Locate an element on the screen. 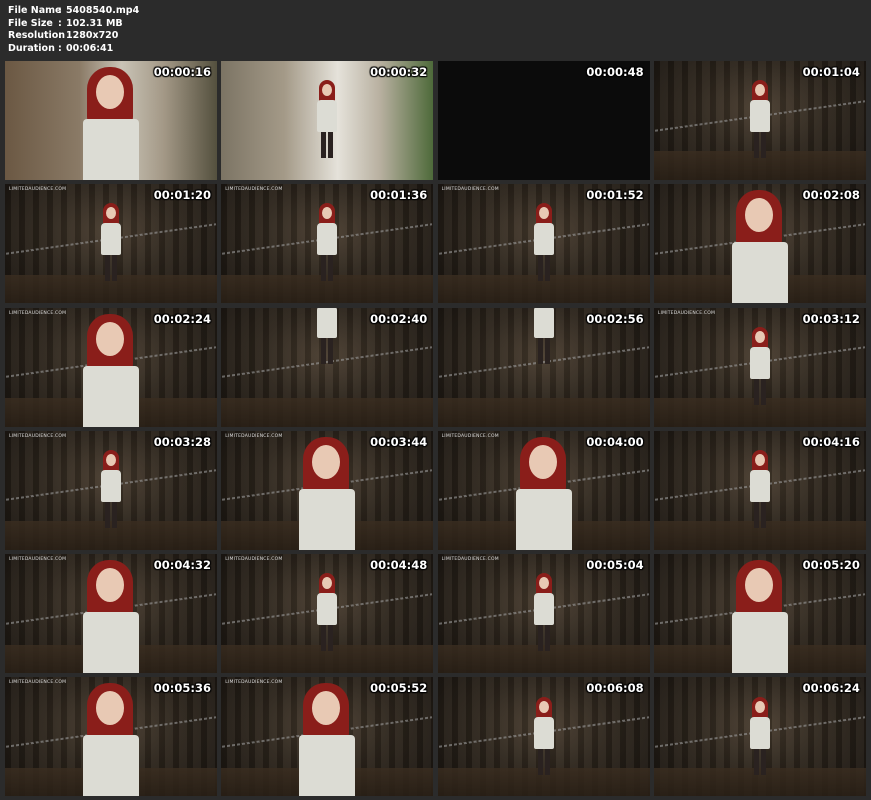 This screenshot has width=871, height=800. video-thumbnail: 00:02:08 is located at coordinates (759, 244).